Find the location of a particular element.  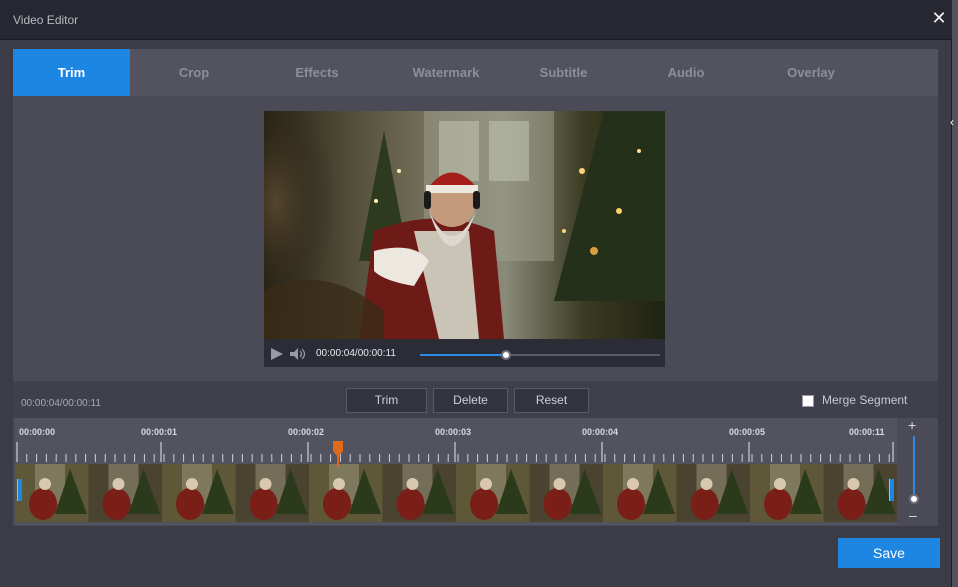

tab-crop: Crop is located at coordinates (194, 72).